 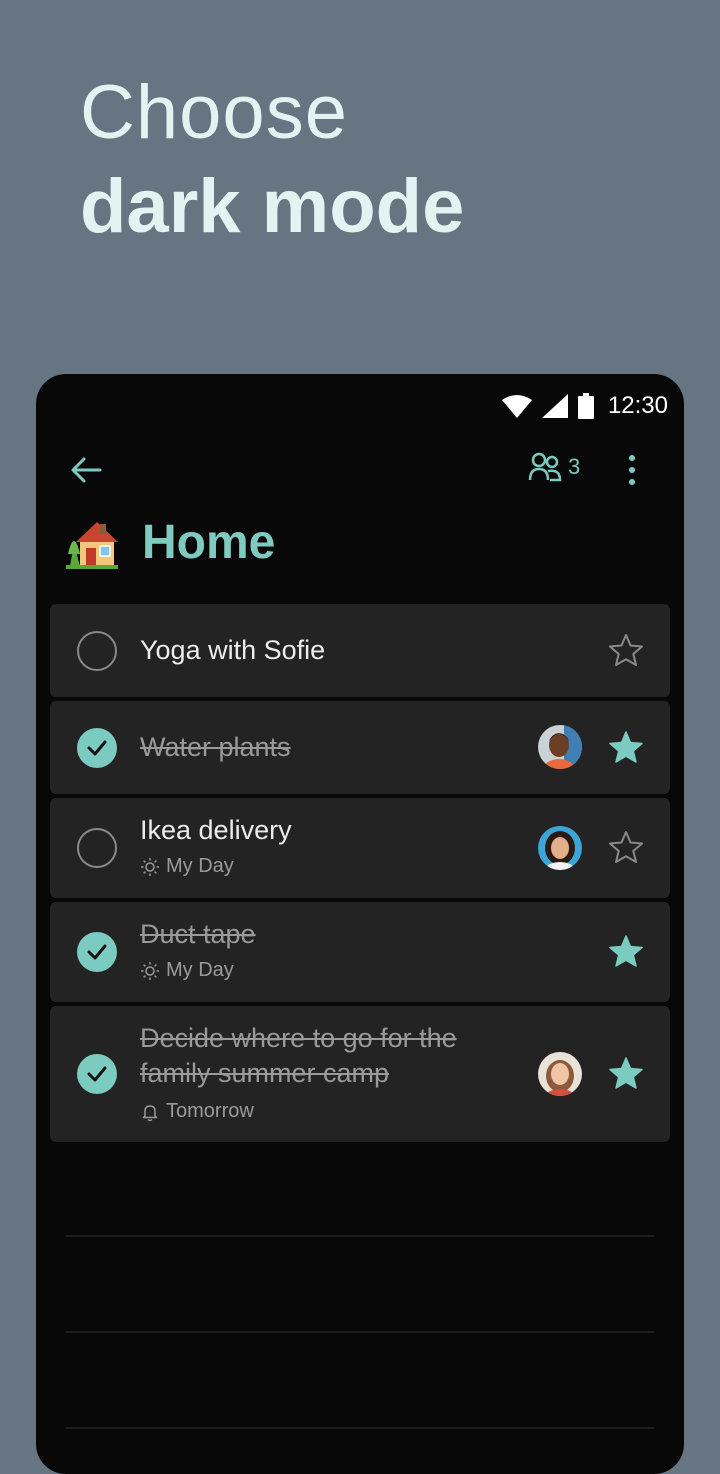 I want to click on members-count: 3, so click(x=574, y=466).